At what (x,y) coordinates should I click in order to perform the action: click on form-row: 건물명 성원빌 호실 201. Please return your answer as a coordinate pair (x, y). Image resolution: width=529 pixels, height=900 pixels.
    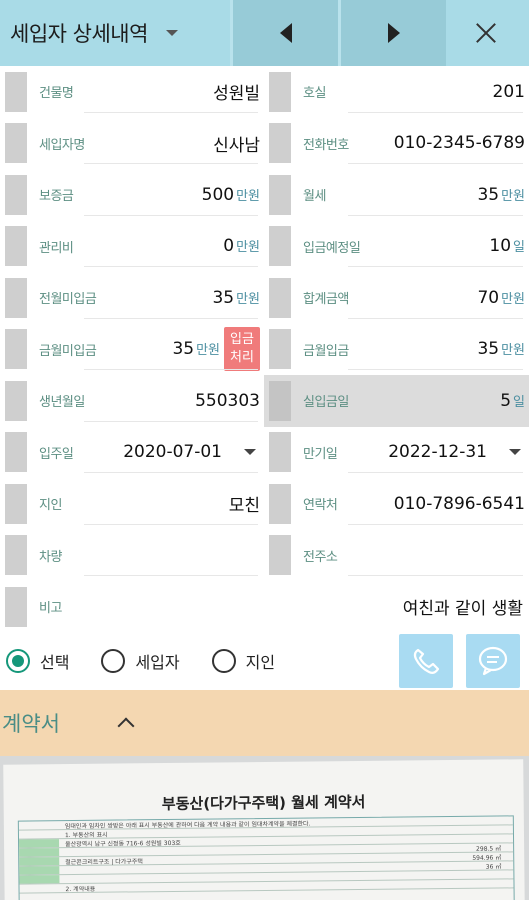
    Looking at the image, I should click on (264, 92).